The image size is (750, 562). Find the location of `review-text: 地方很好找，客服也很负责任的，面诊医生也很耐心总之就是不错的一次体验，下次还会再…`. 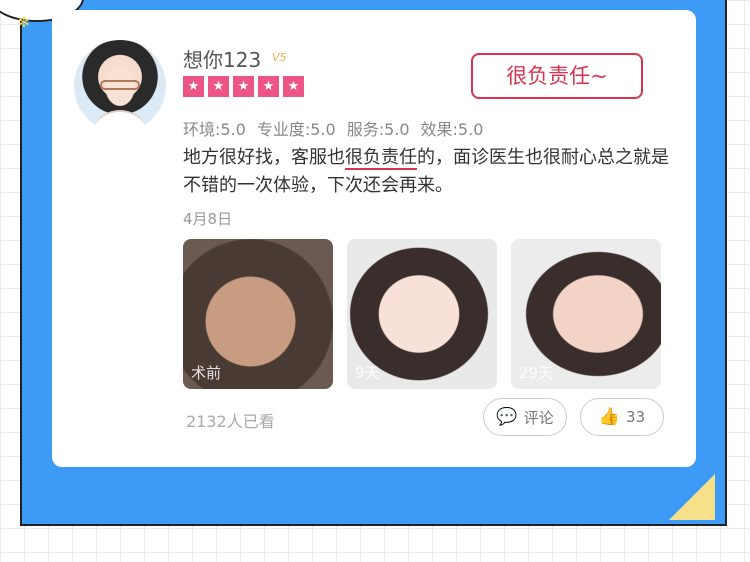

review-text: 地方很好找，客服也很负责任的，面诊医生也很耐心总之就是不错的一次体验，下次还会再… is located at coordinates (428, 172).